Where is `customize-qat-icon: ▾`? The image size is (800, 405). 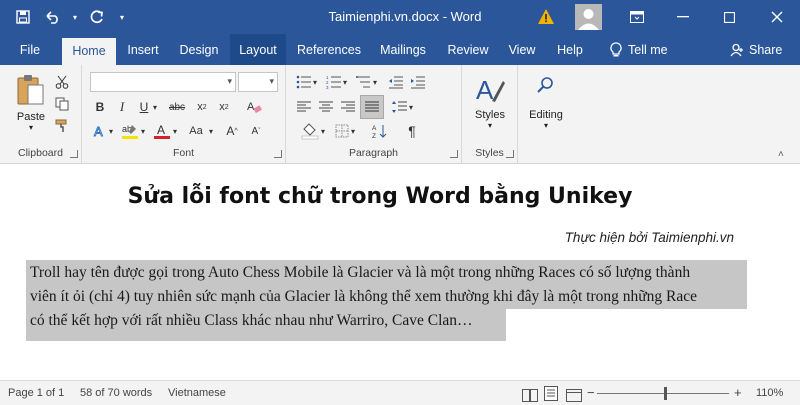 customize-qat-icon: ▾ is located at coordinates (122, 17).